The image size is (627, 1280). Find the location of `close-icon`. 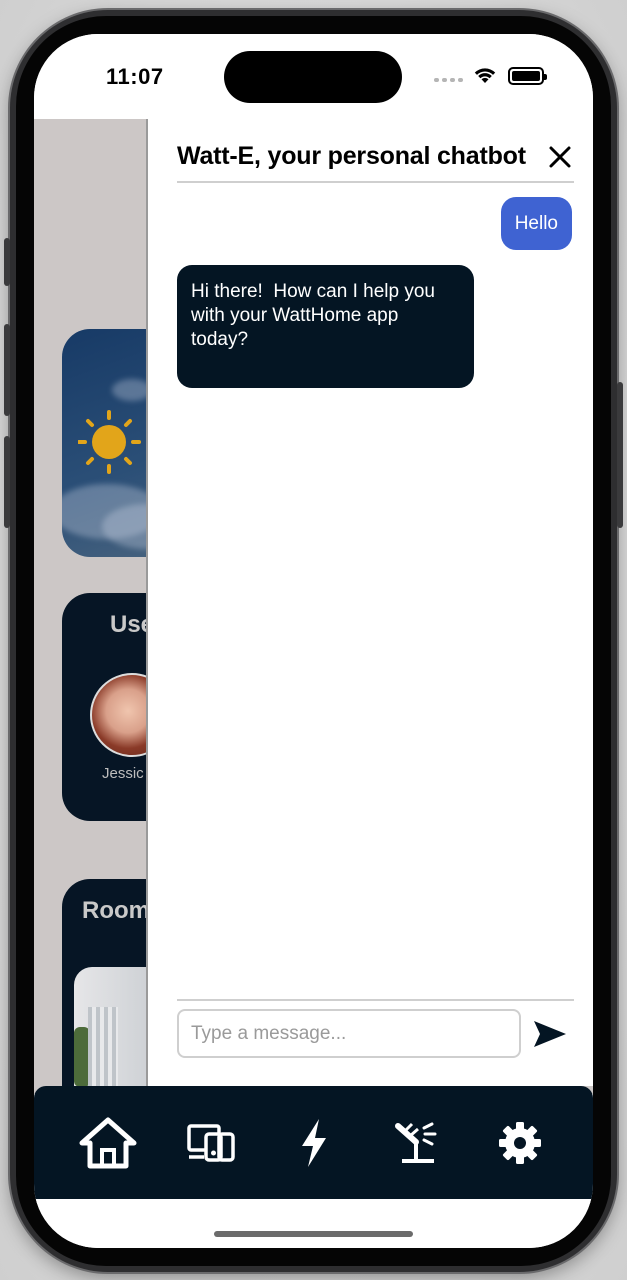

close-icon is located at coordinates (560, 157).